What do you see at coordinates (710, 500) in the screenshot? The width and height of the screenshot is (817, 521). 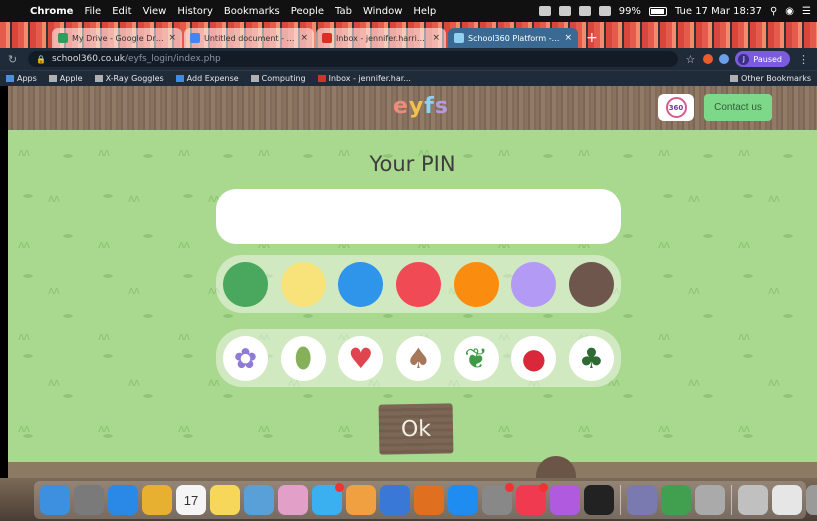 I see `scripts-app-icon` at bounding box center [710, 500].